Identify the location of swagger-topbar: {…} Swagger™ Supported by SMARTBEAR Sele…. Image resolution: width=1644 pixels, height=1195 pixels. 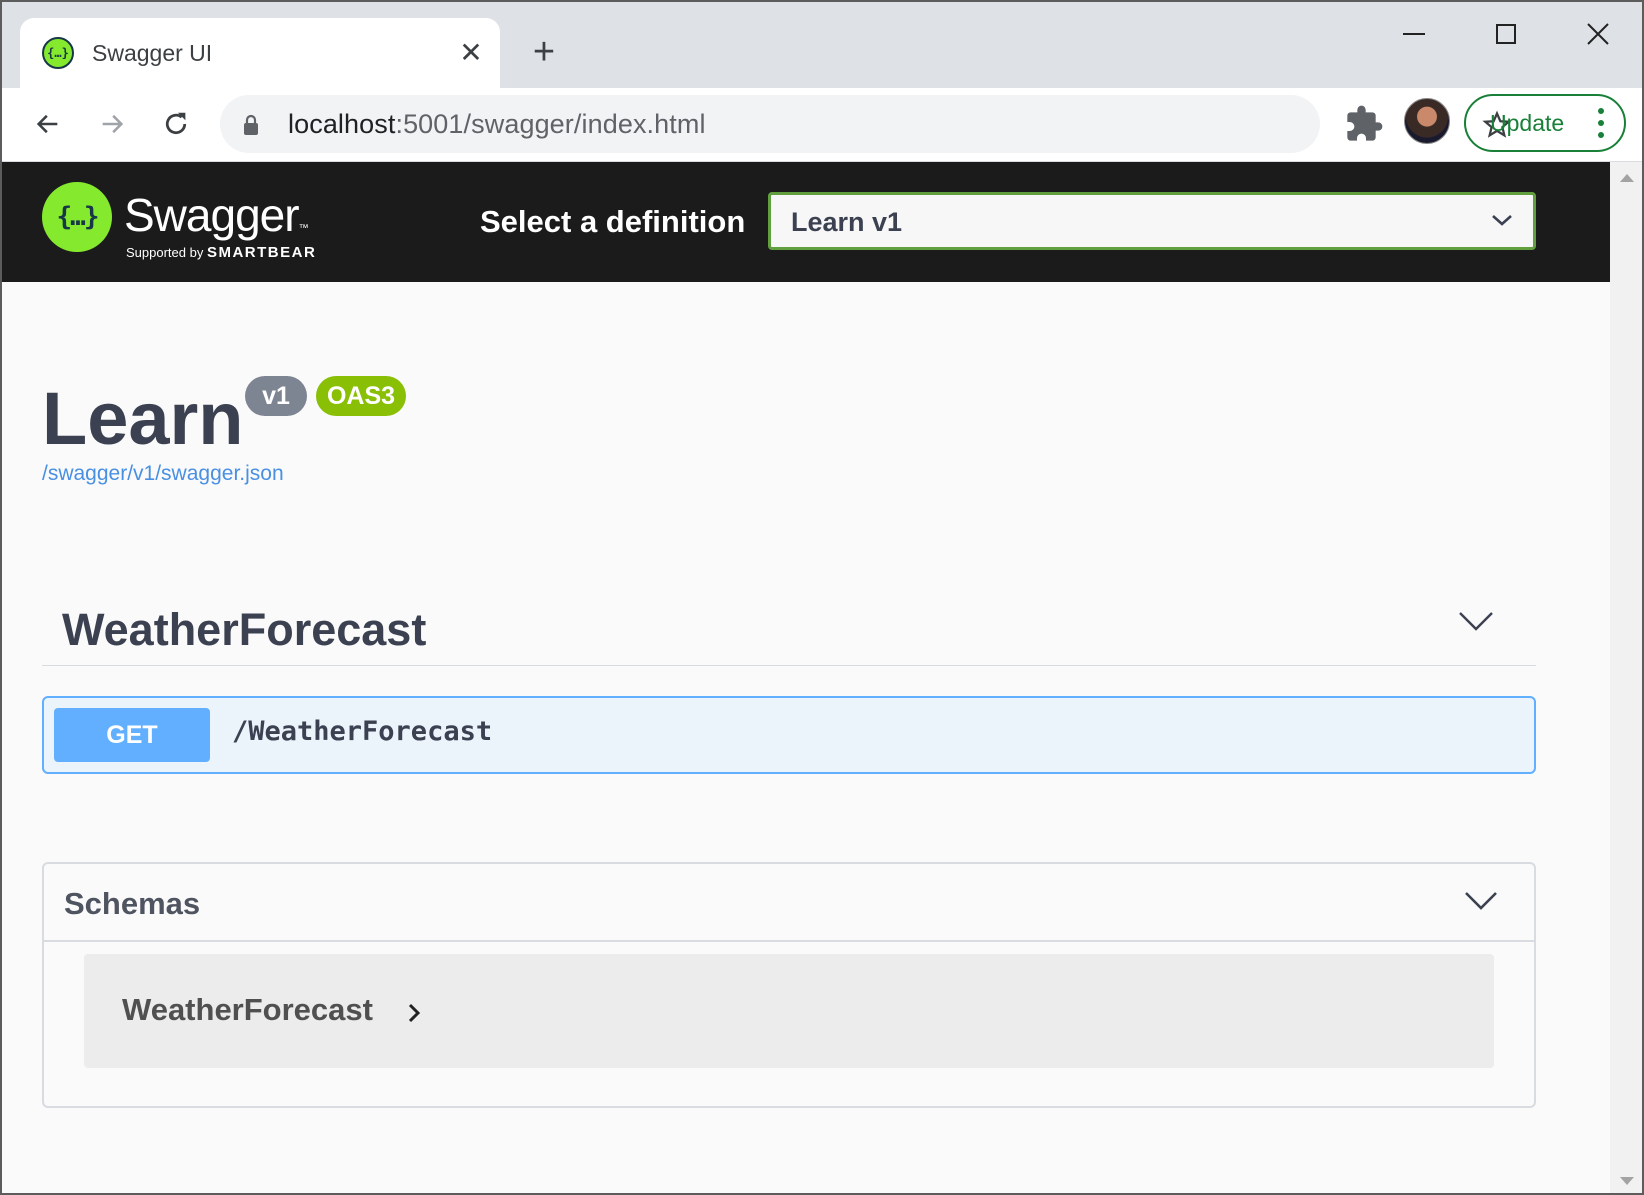
(806, 222).